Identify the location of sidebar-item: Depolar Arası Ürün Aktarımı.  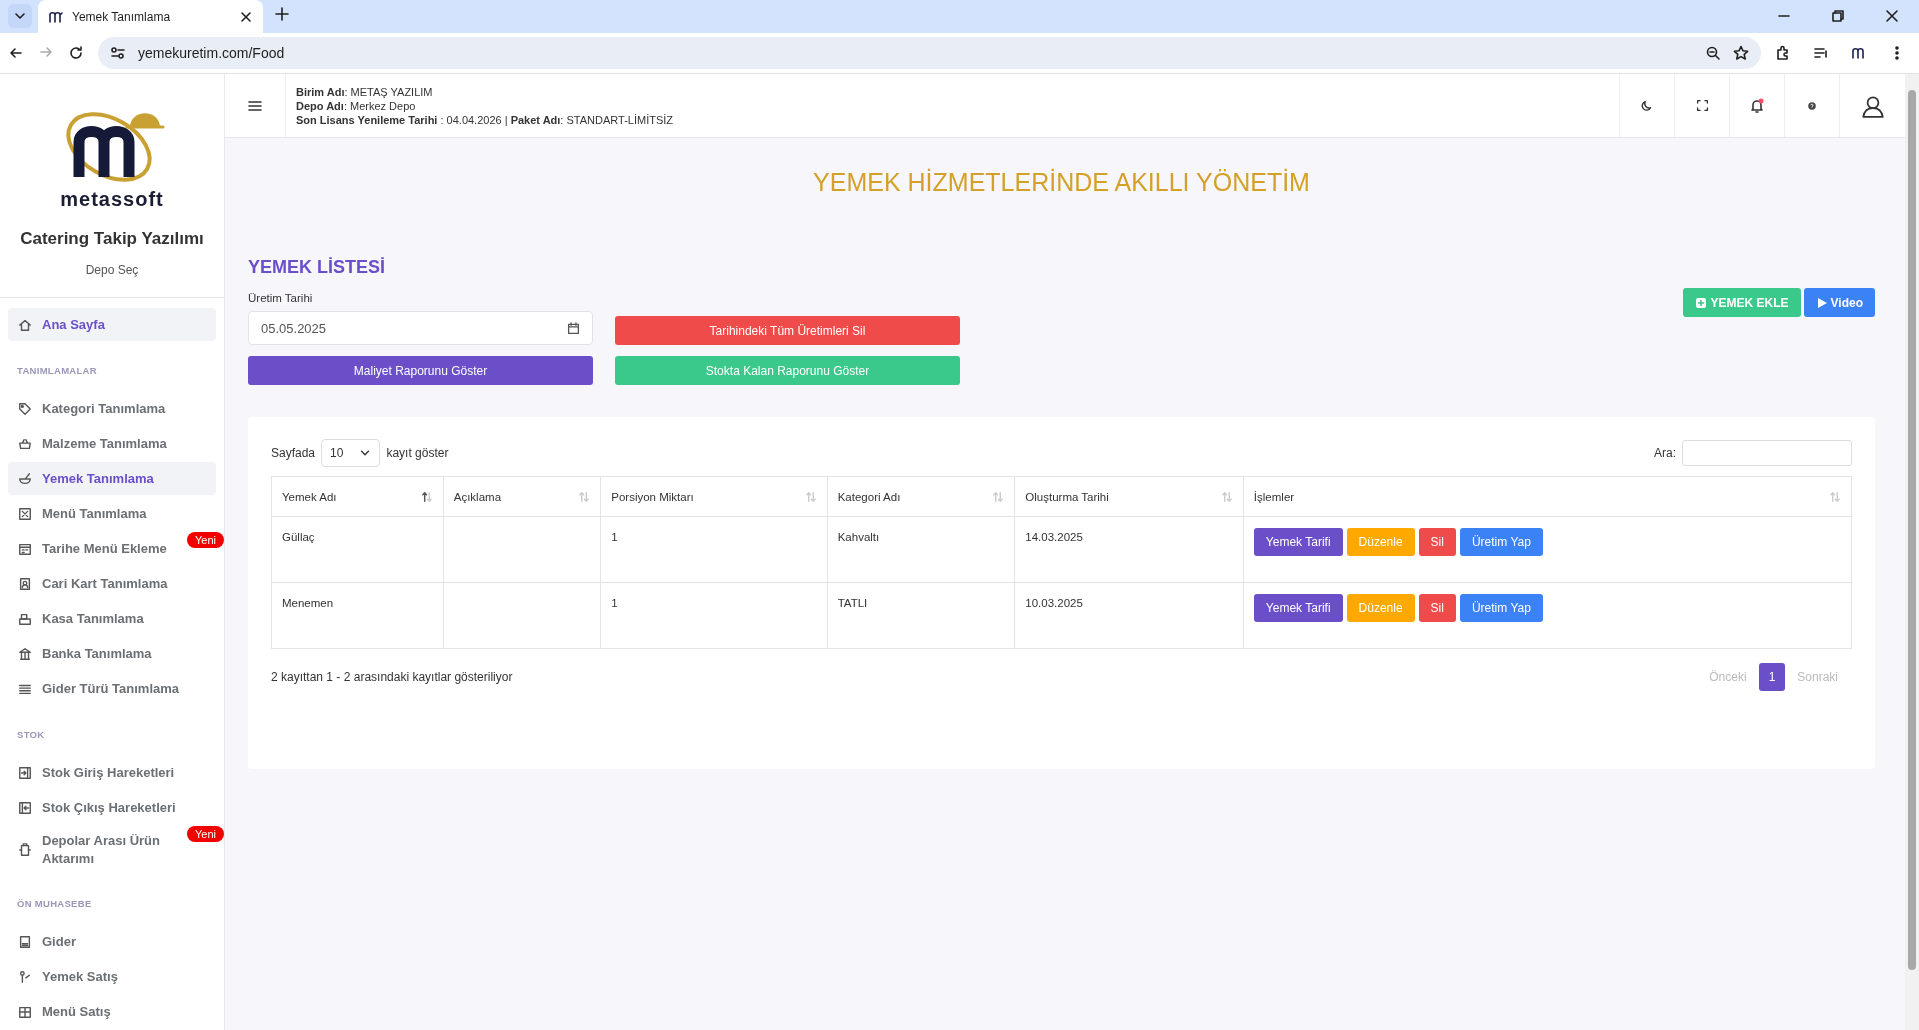
(96, 850).